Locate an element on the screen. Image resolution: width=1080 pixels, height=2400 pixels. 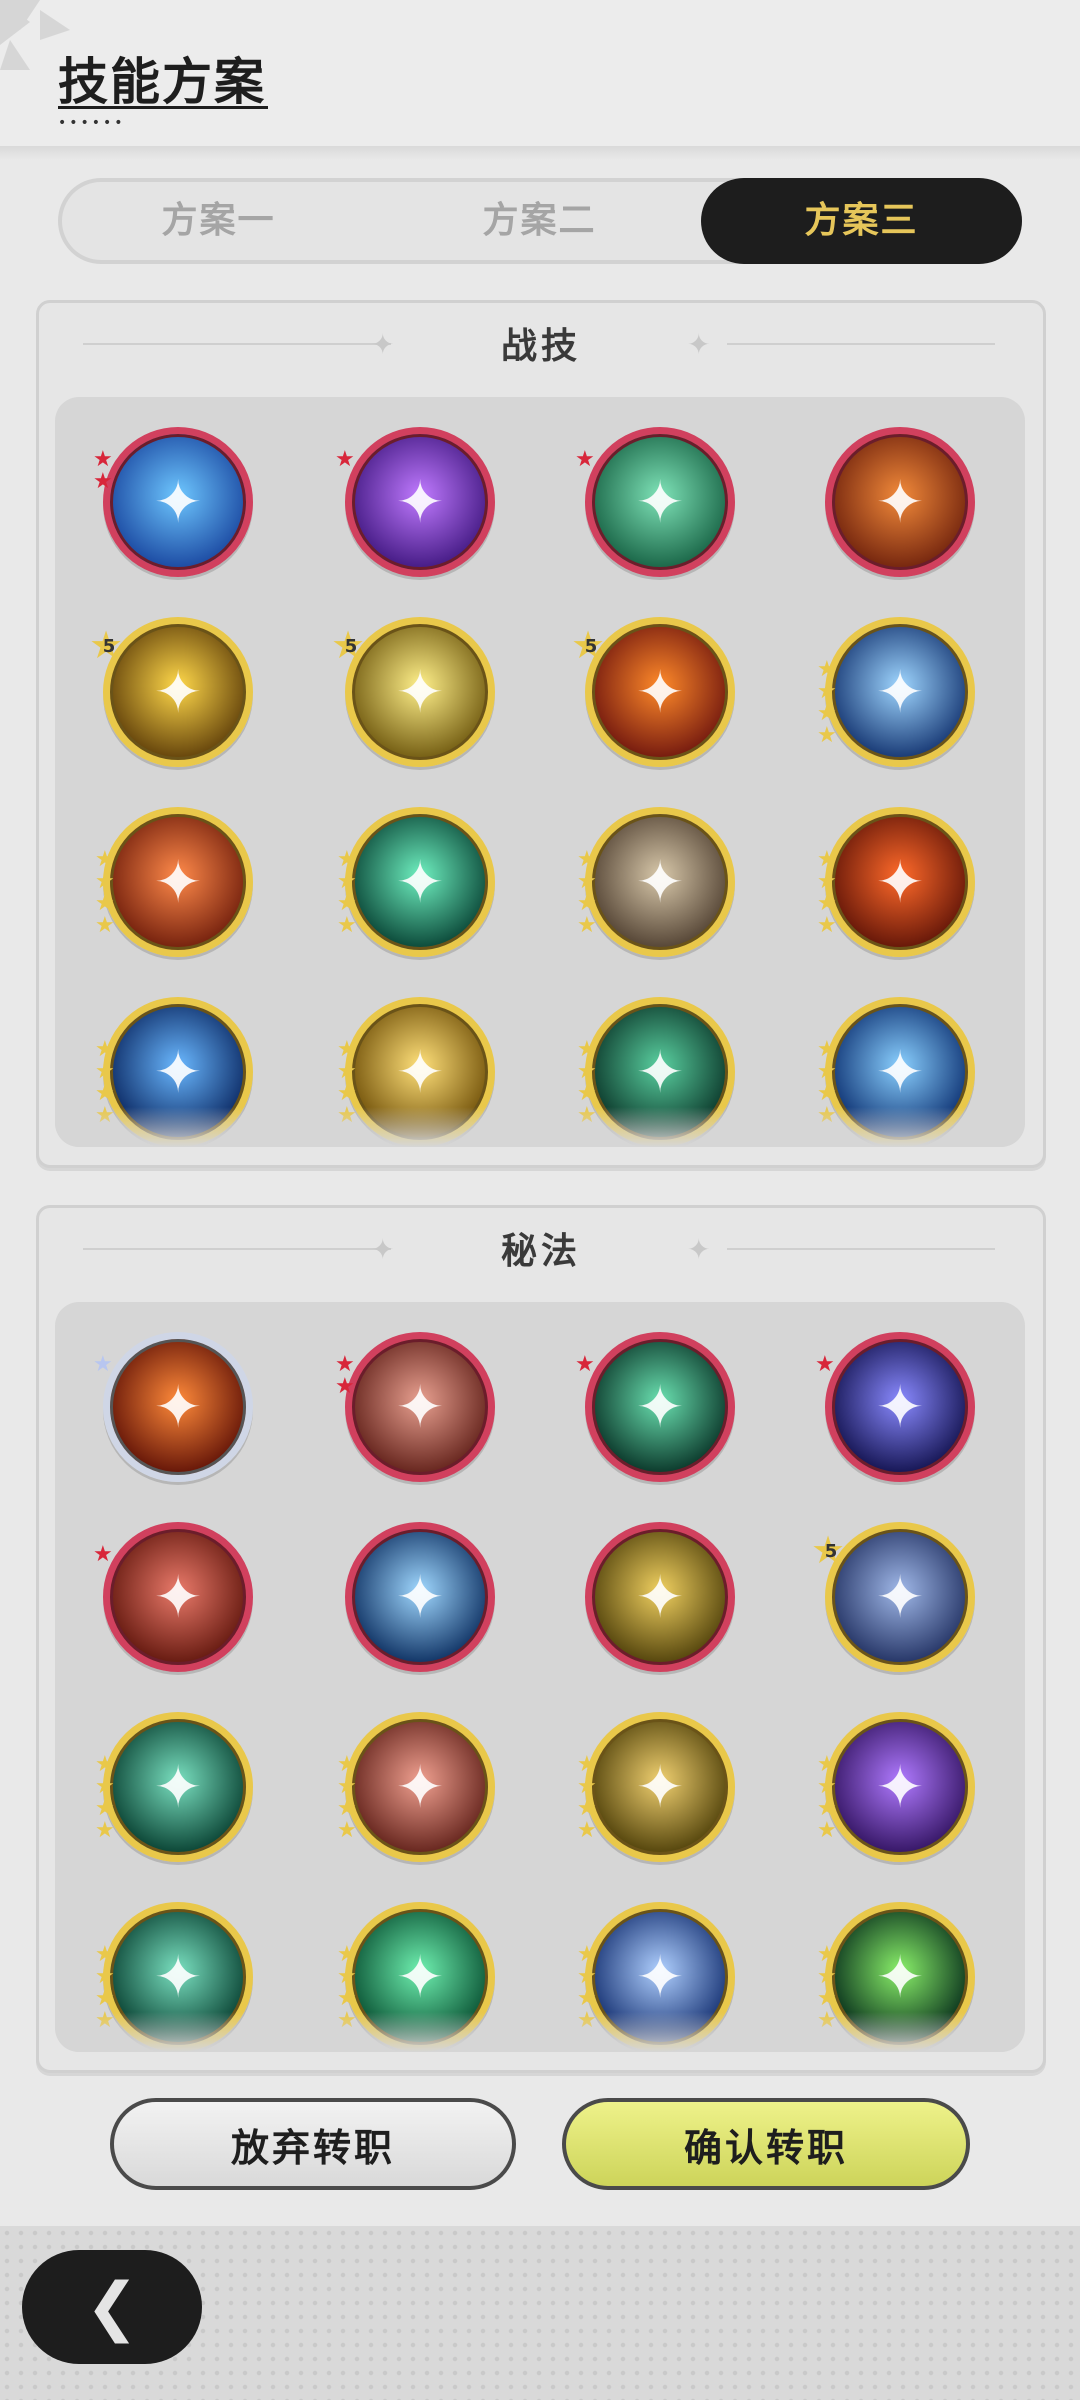
chevron-left-icon: ❮ is located at coordinates (112, 2307).